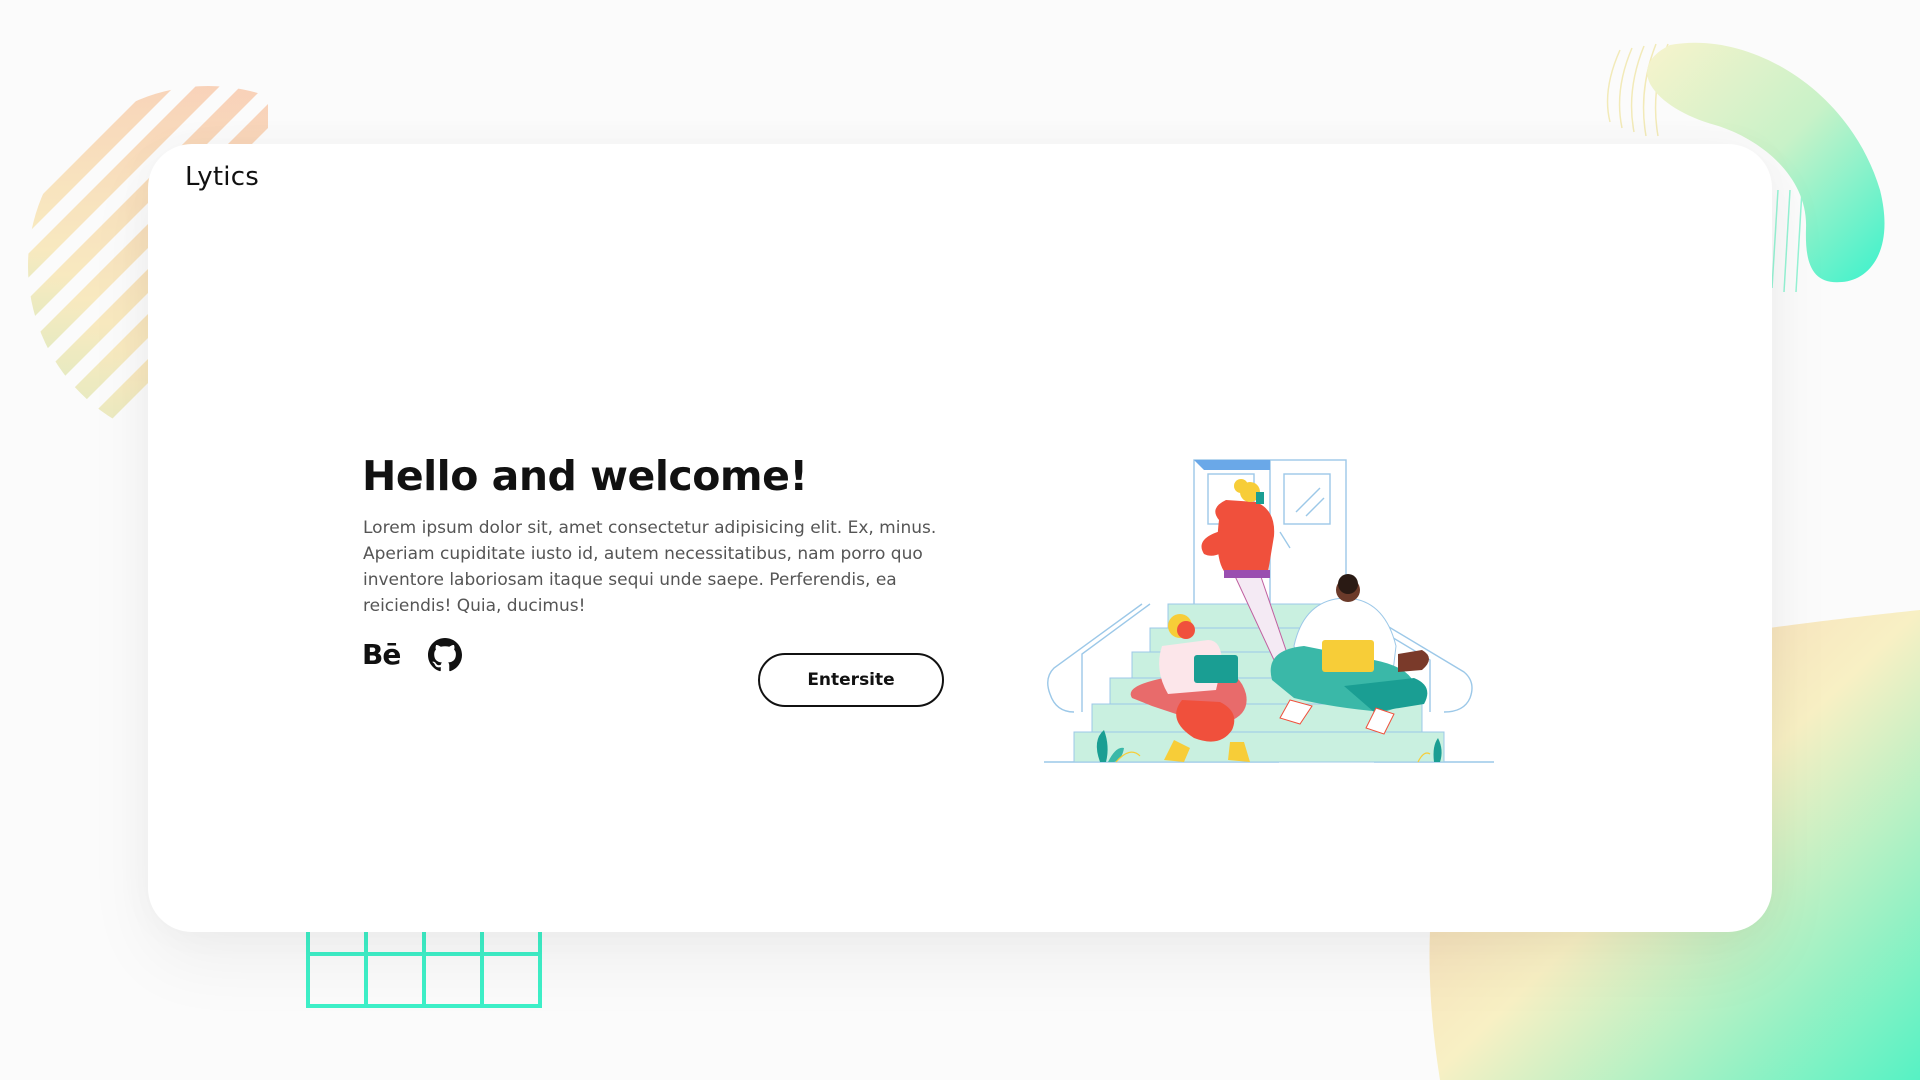 This screenshot has width=1920, height=1080. Describe the element at coordinates (1269, 611) in the screenshot. I see `people-on-stairs-illustration` at that location.